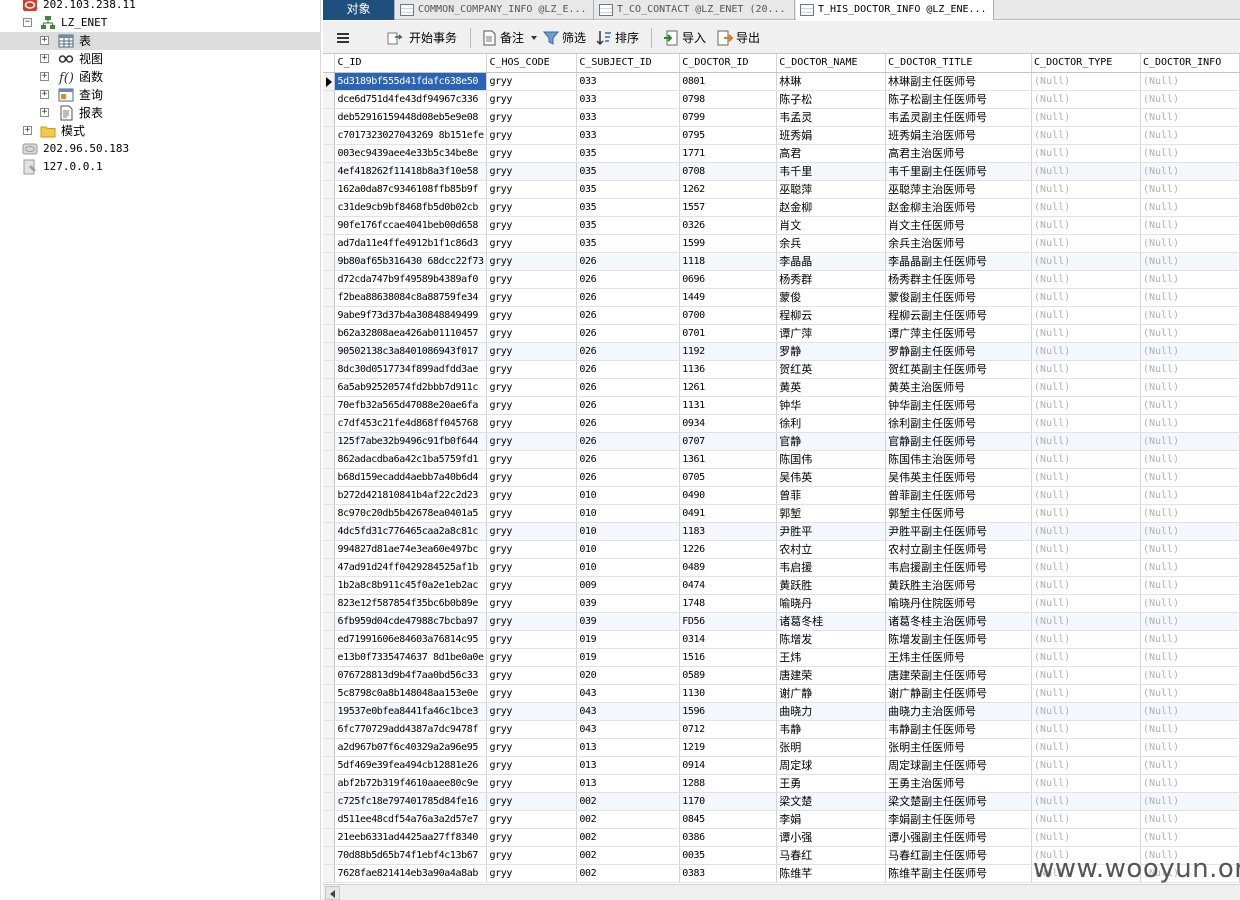 This screenshot has height=900, width=1240. What do you see at coordinates (959, 153) in the screenshot?
I see `table-cell: 高君主治医师号` at bounding box center [959, 153].